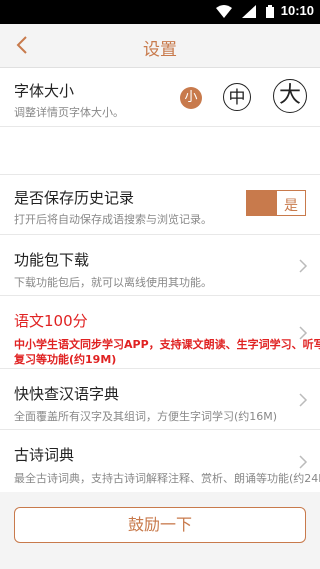  I want to click on history-label: 是否保存历史记录, so click(74, 198).